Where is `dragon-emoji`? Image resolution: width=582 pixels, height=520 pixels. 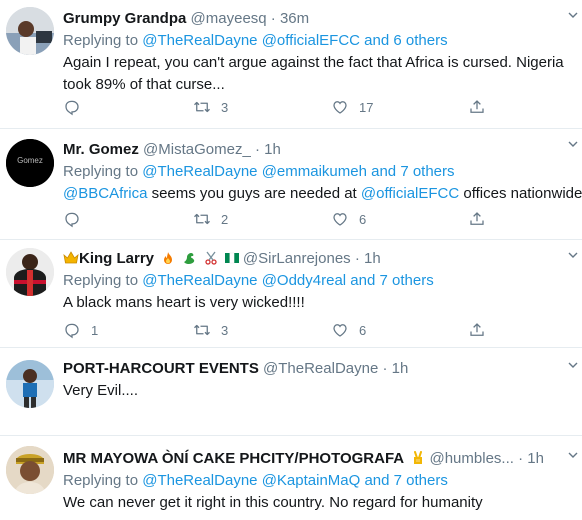 dragon-emoji is located at coordinates (189, 258).